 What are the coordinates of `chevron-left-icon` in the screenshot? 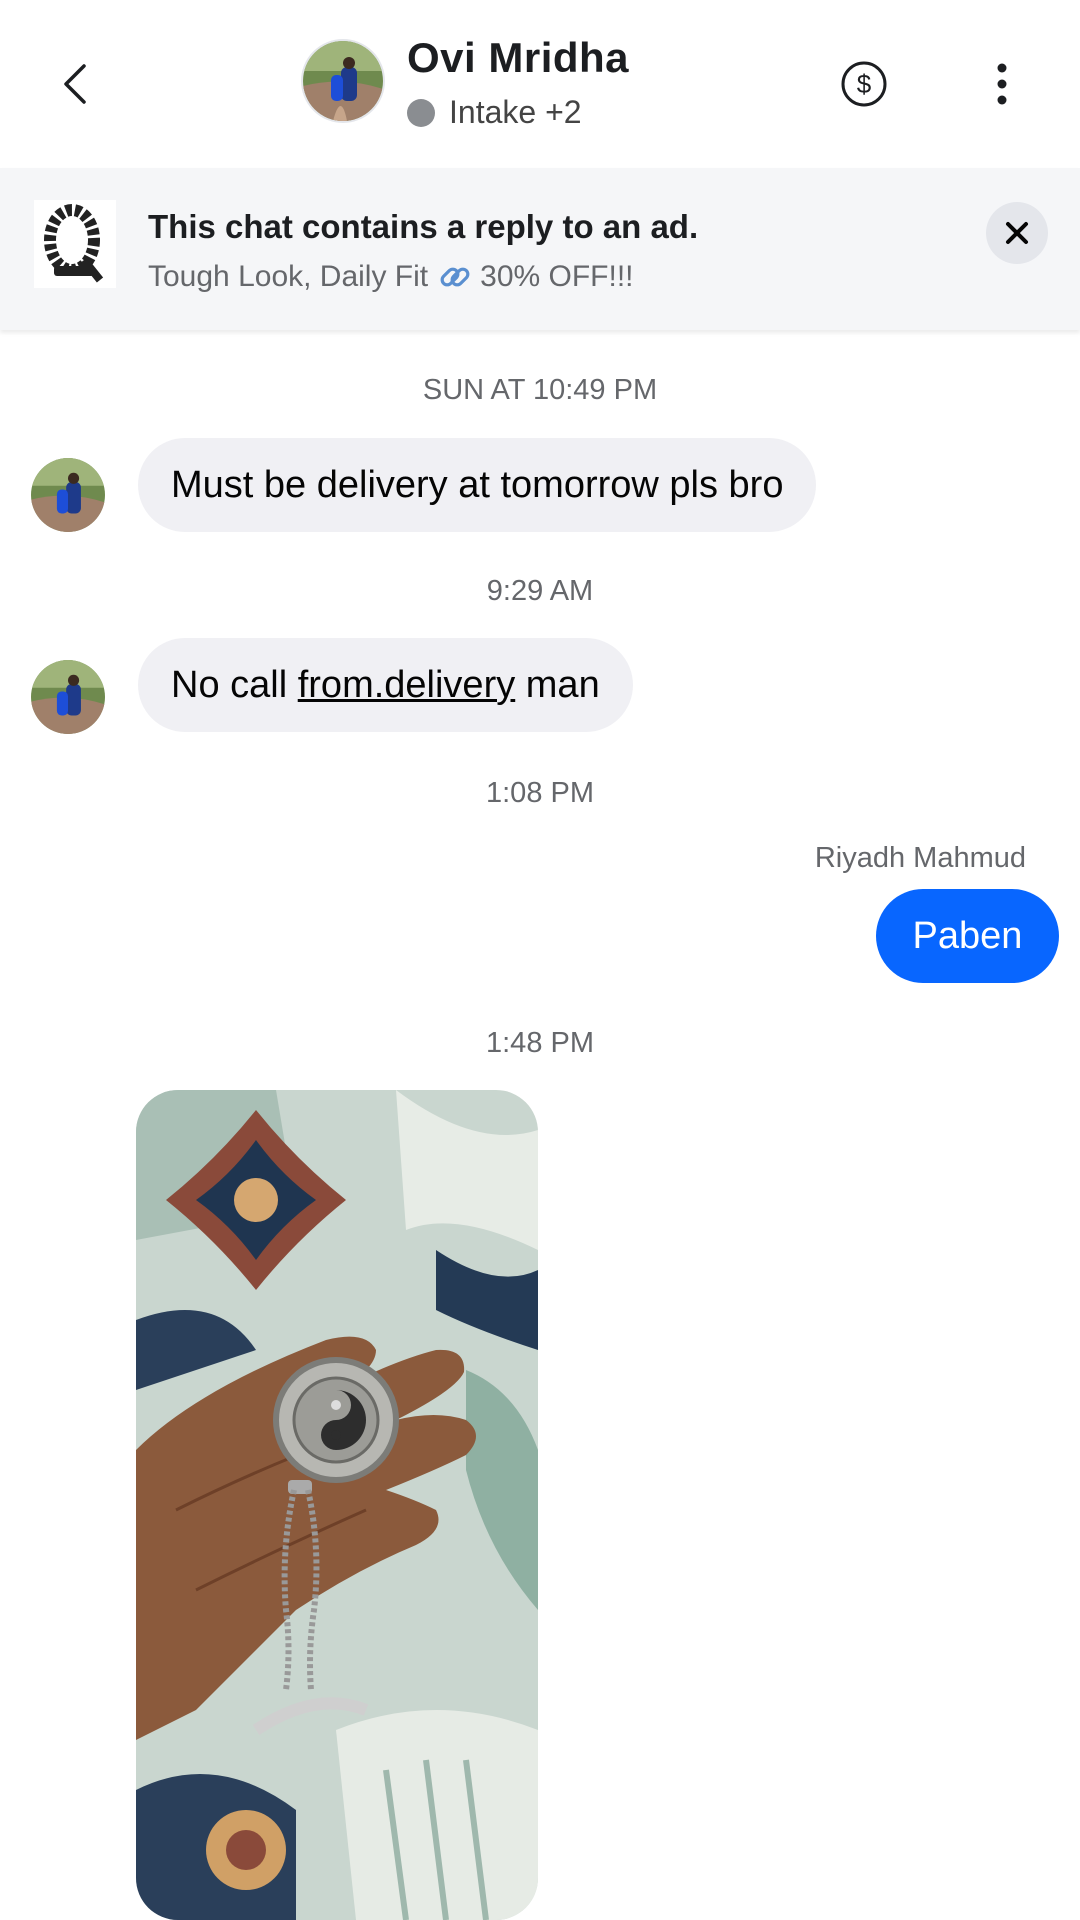 It's located at (75, 84).